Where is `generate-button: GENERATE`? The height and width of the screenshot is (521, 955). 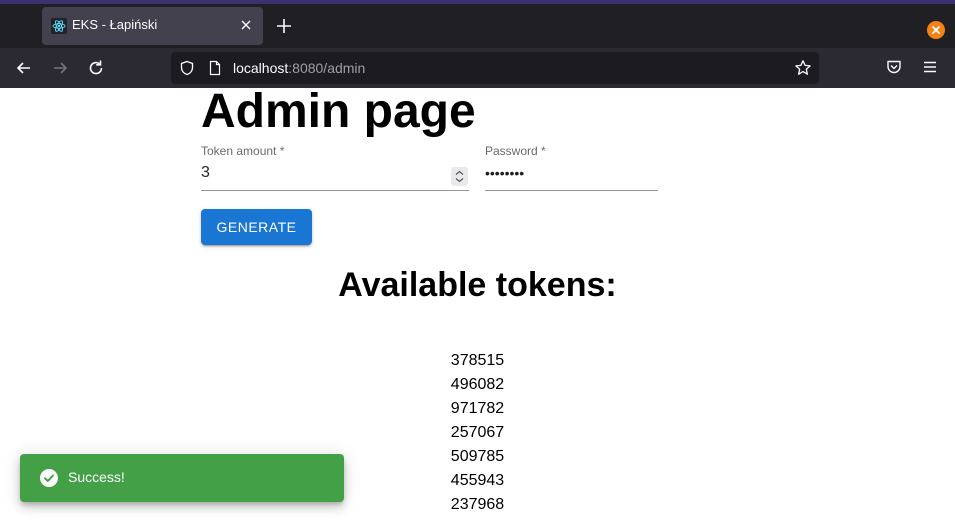
generate-button: GENERATE is located at coordinates (256, 227).